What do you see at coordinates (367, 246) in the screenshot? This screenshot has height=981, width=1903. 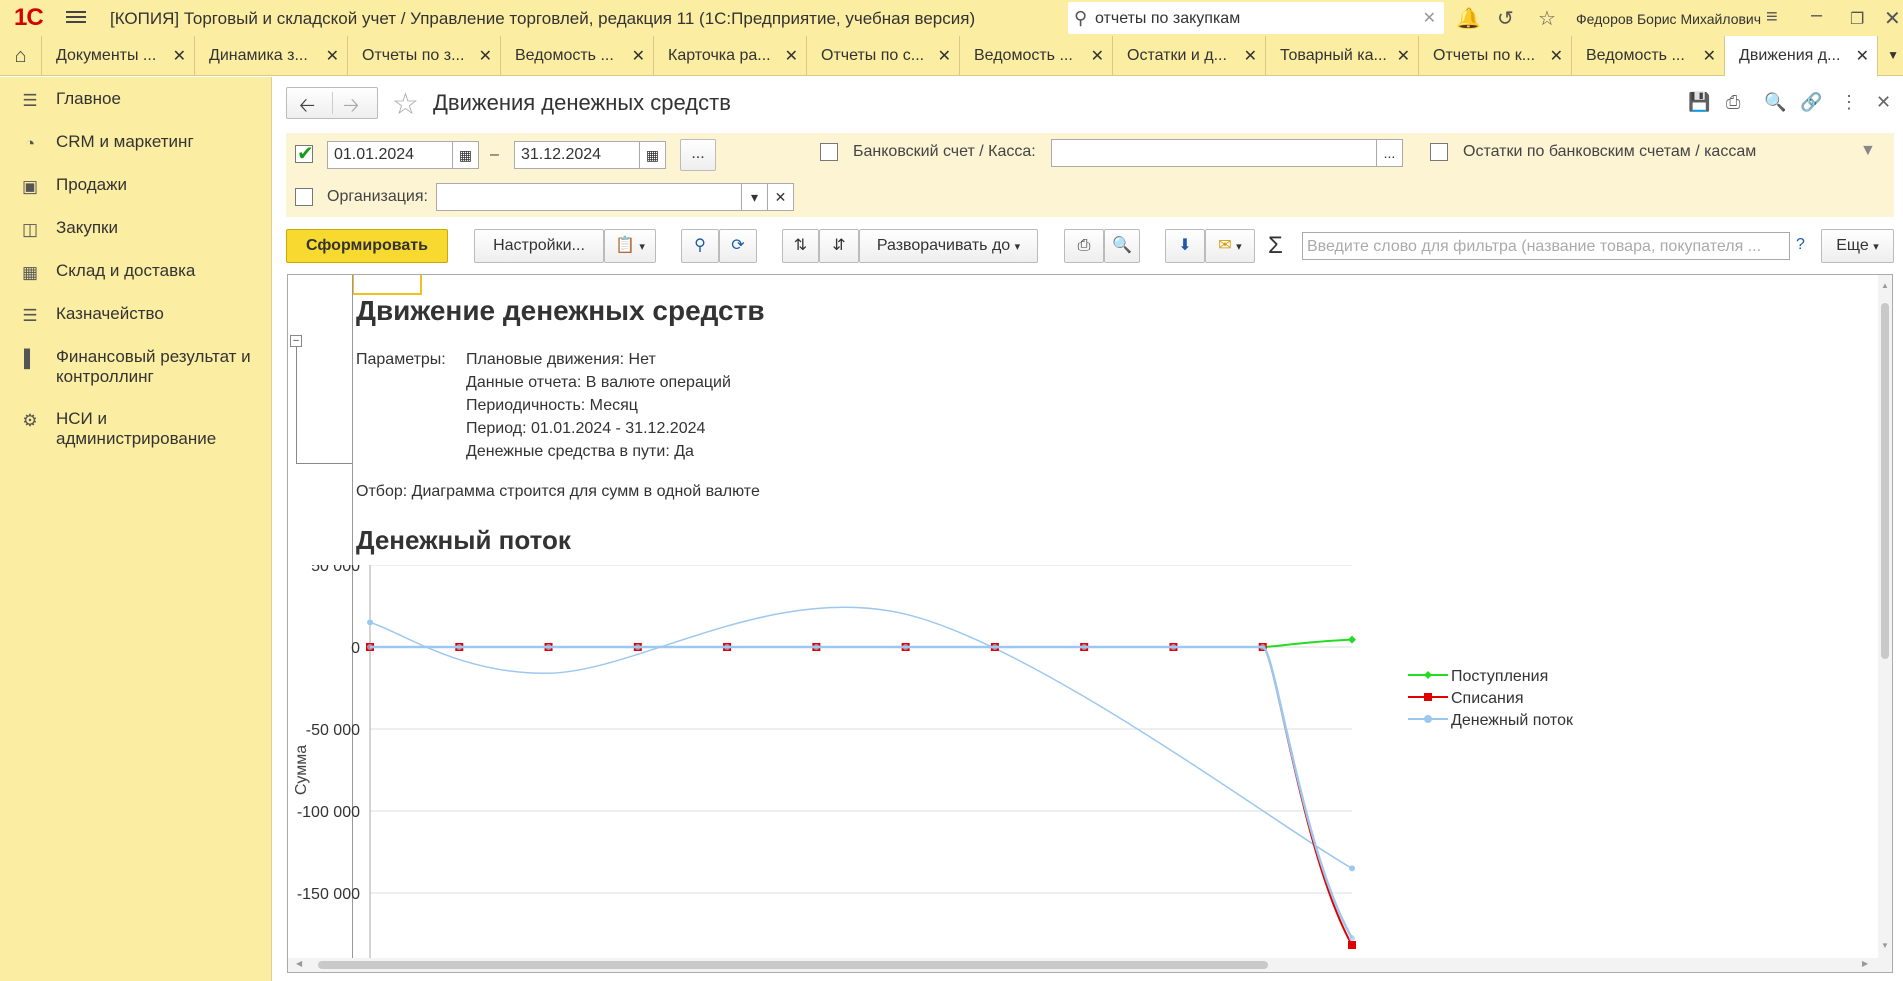 I see `generate-report-button: Сформировать` at bounding box center [367, 246].